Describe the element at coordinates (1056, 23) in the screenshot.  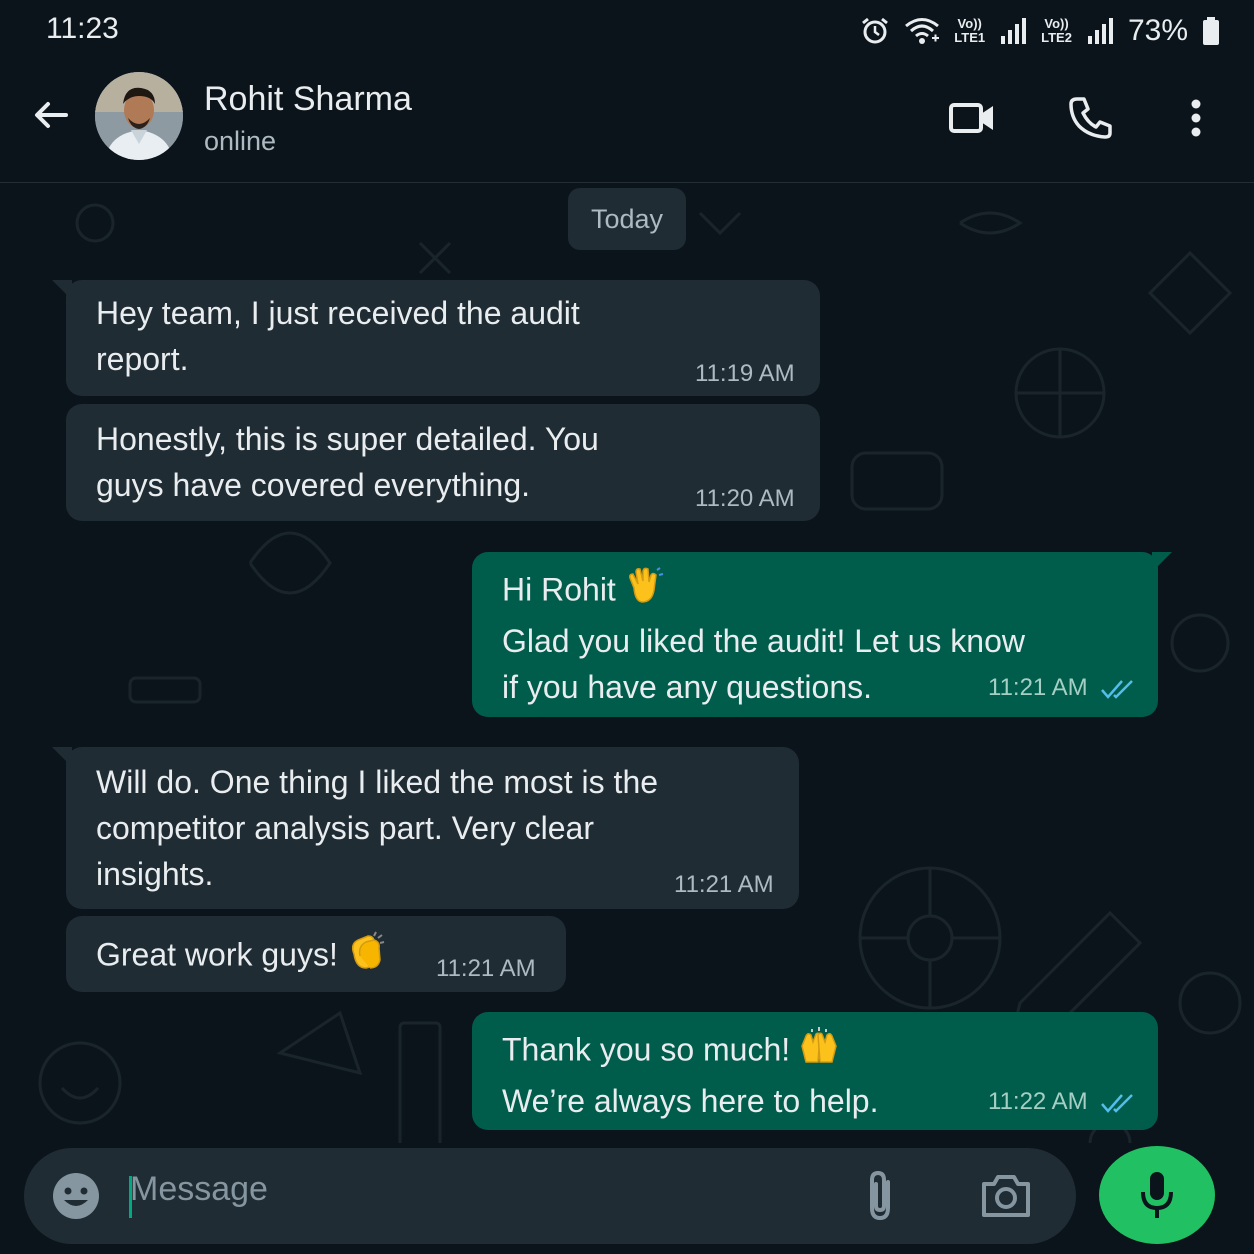
I see `sim2-volte: Vo))` at that location.